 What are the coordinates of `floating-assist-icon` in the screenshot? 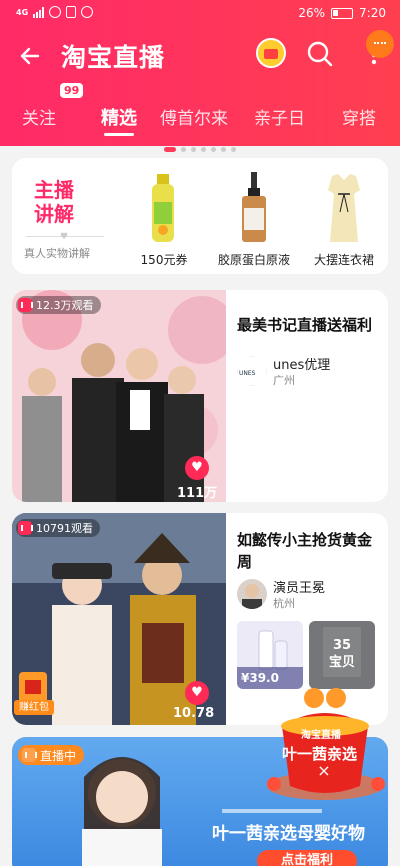 It's located at (380, 44).